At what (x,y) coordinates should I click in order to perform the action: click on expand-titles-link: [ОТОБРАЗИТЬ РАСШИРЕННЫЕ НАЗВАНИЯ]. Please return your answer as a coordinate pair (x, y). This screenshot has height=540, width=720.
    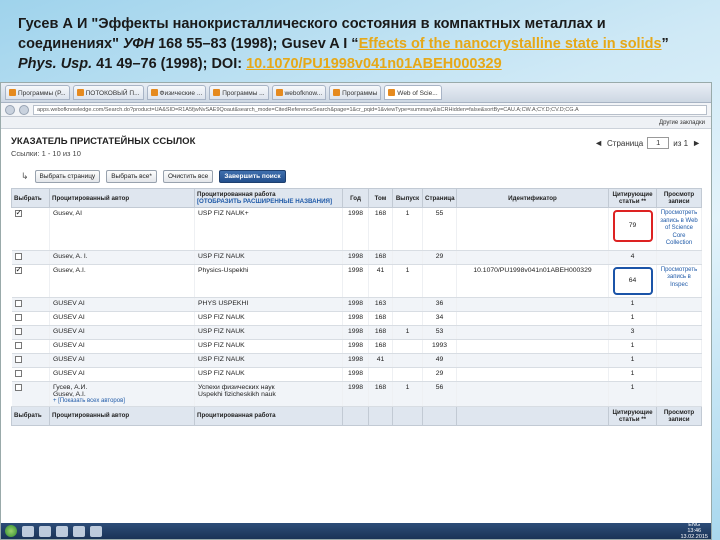
    Looking at the image, I should click on (268, 201).